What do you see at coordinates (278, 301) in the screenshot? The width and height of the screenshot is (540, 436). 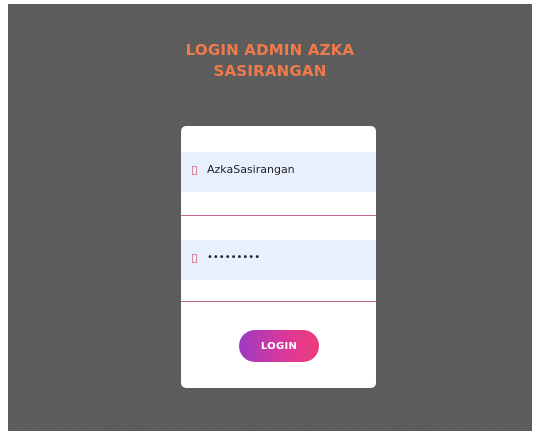 I see `password-underline` at bounding box center [278, 301].